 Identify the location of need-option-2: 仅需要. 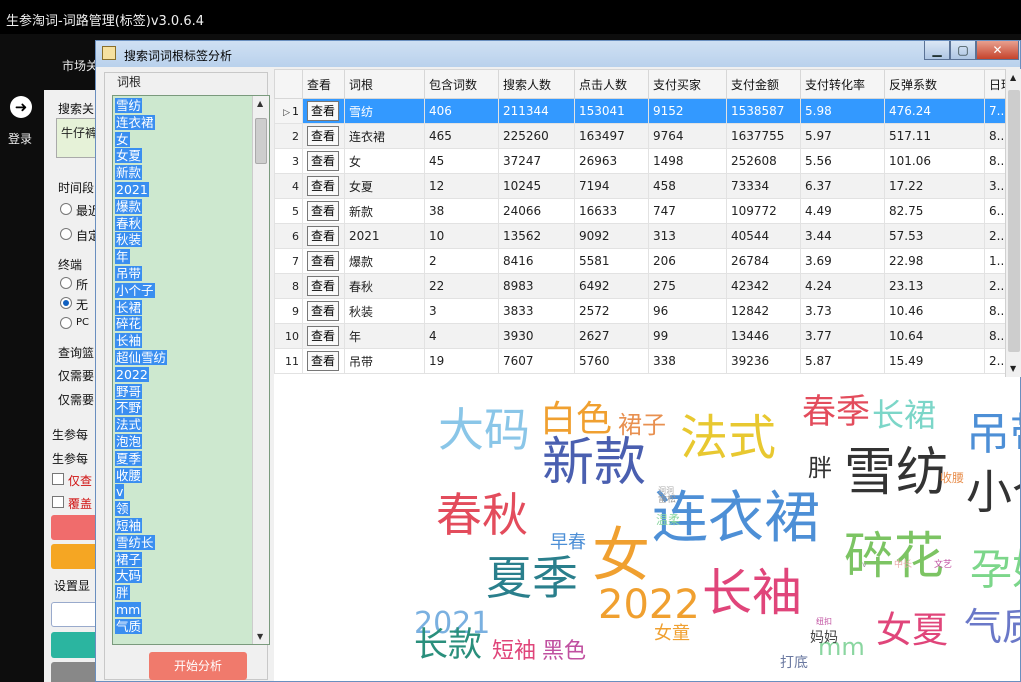
(76, 399).